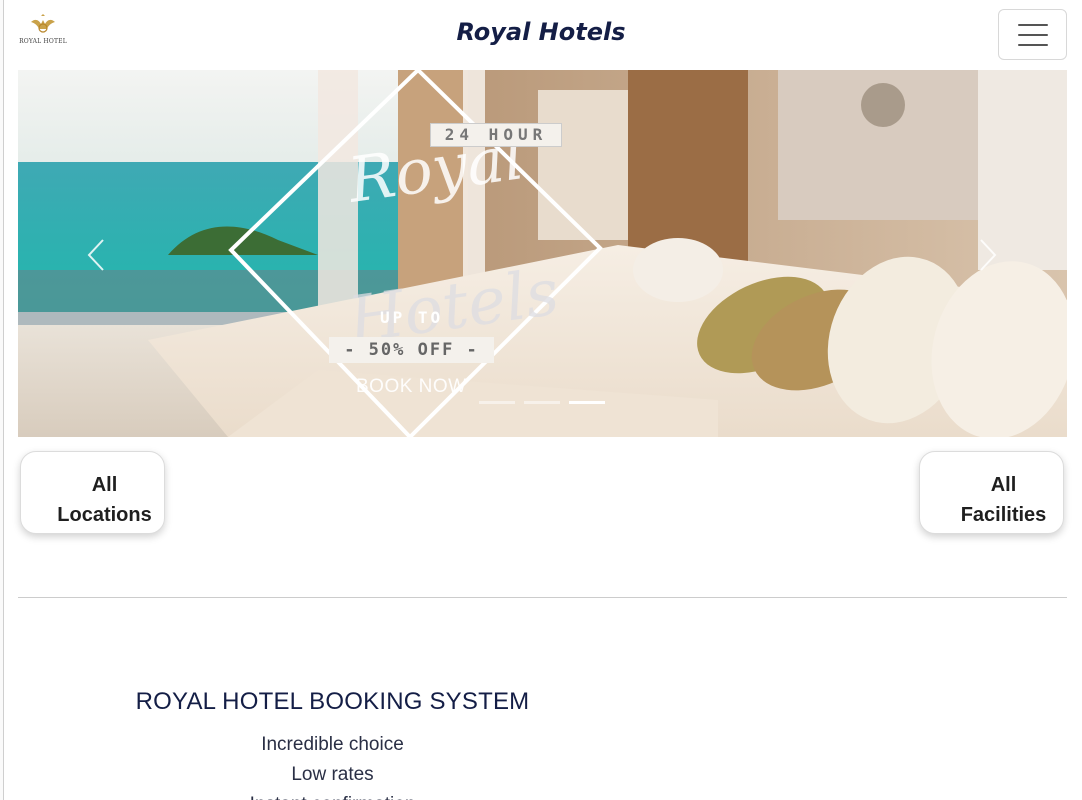 Image resolution: width=1082 pixels, height=800 pixels. I want to click on list-item: Instant confirmation, so click(332, 795).